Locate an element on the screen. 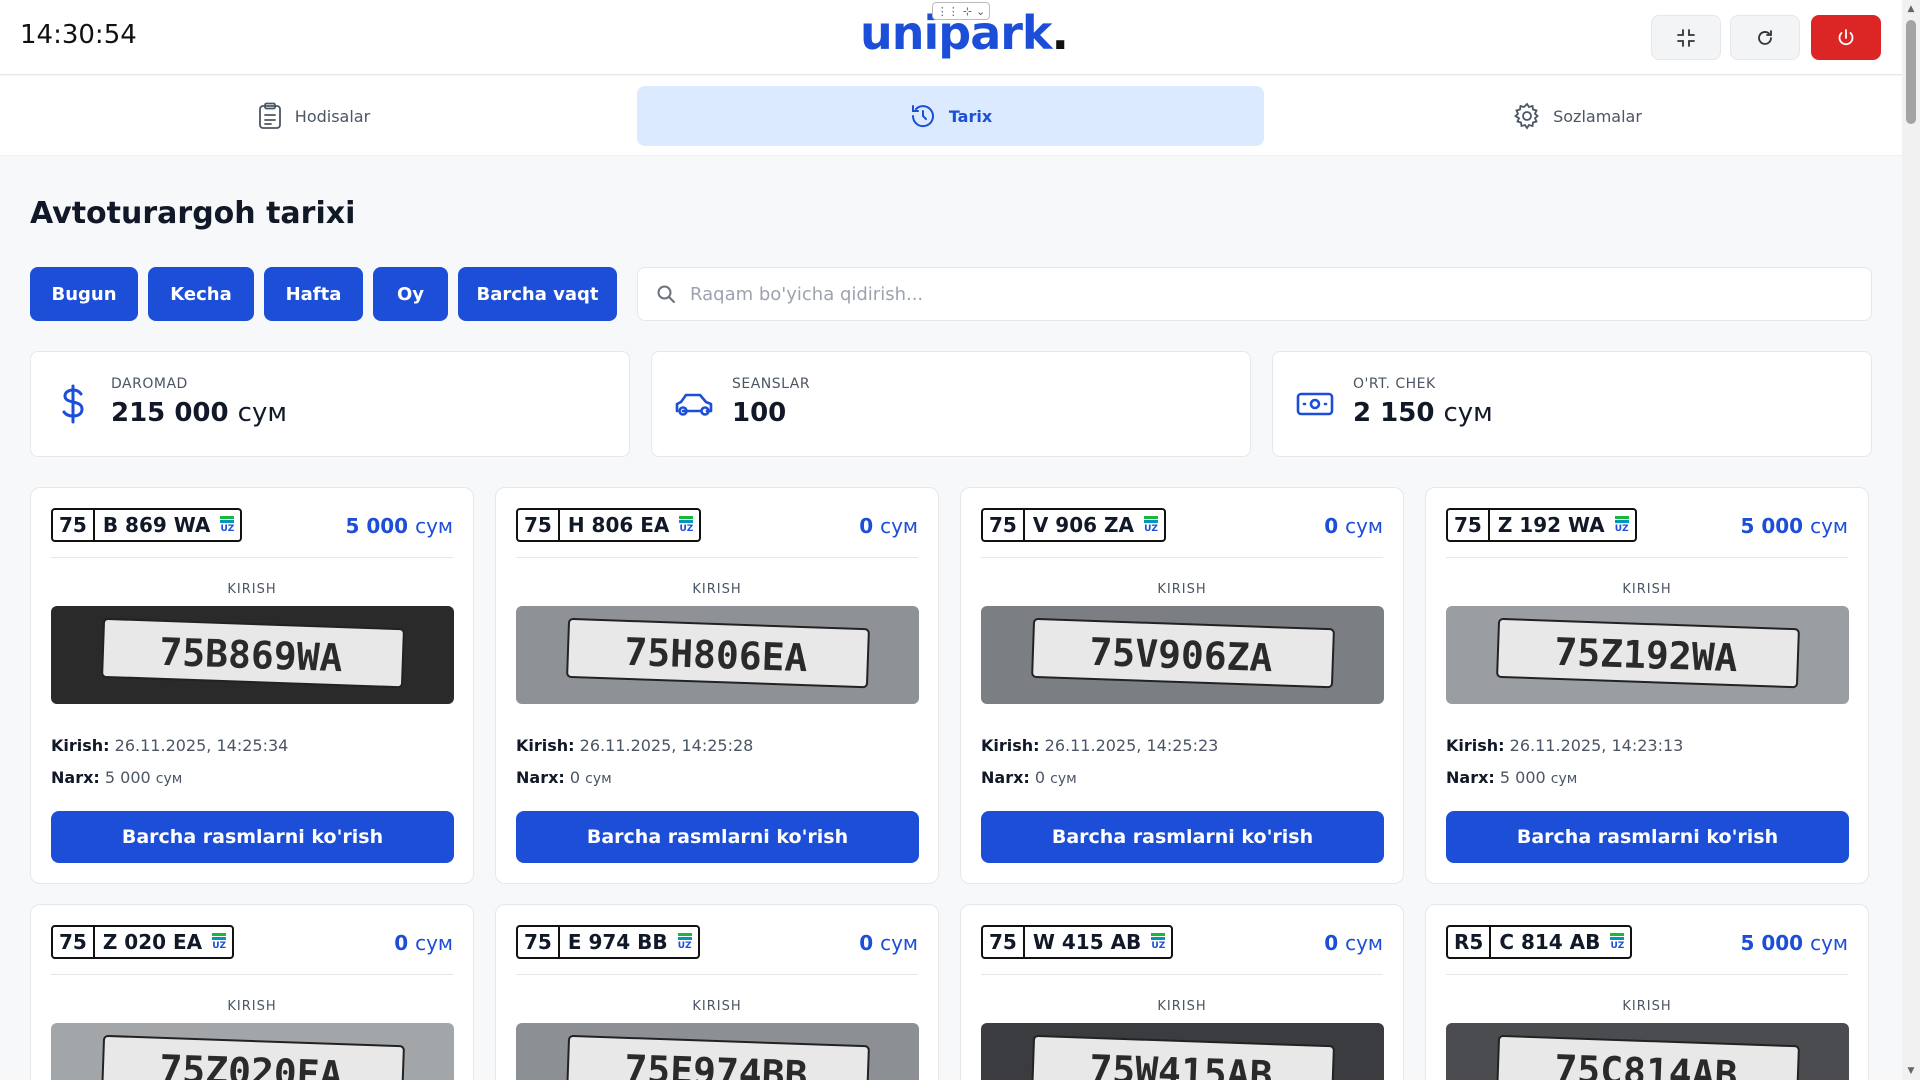 This screenshot has width=1920, height=1080. plate-photo-image: 75C814AB is located at coordinates (1647, 1051).